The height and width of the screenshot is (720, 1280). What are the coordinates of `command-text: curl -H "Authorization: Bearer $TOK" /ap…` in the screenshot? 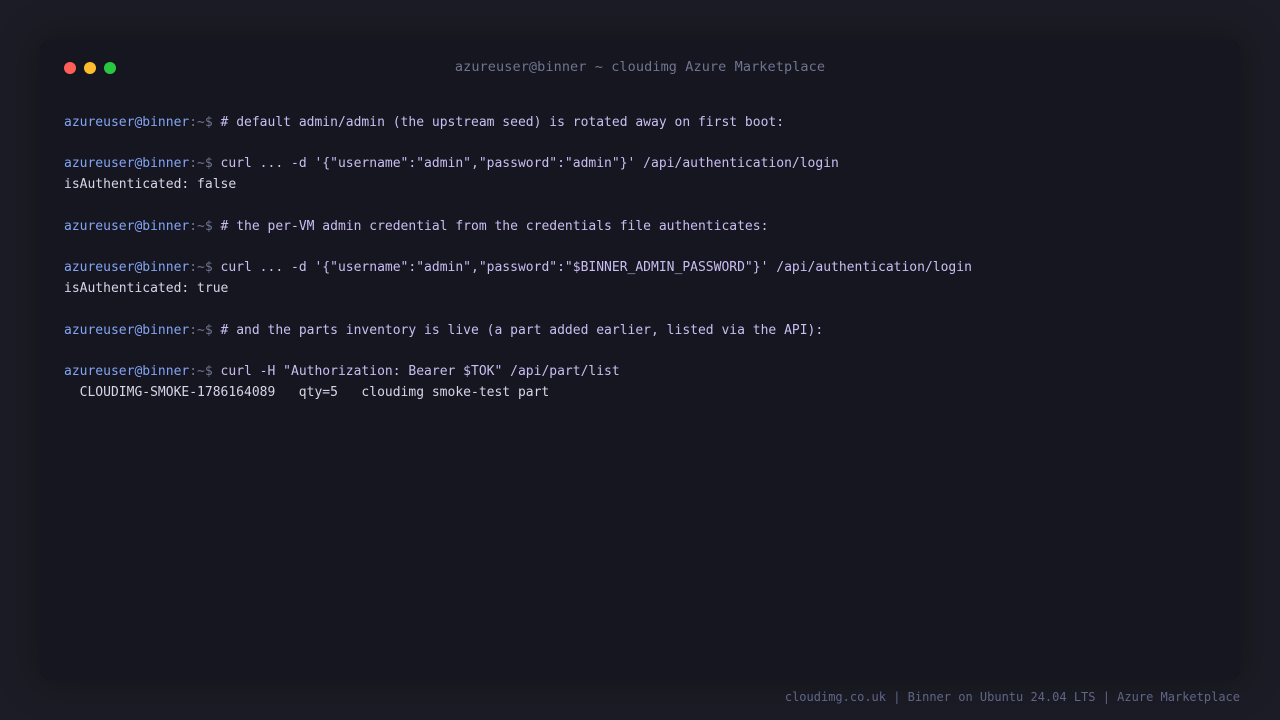 It's located at (420, 372).